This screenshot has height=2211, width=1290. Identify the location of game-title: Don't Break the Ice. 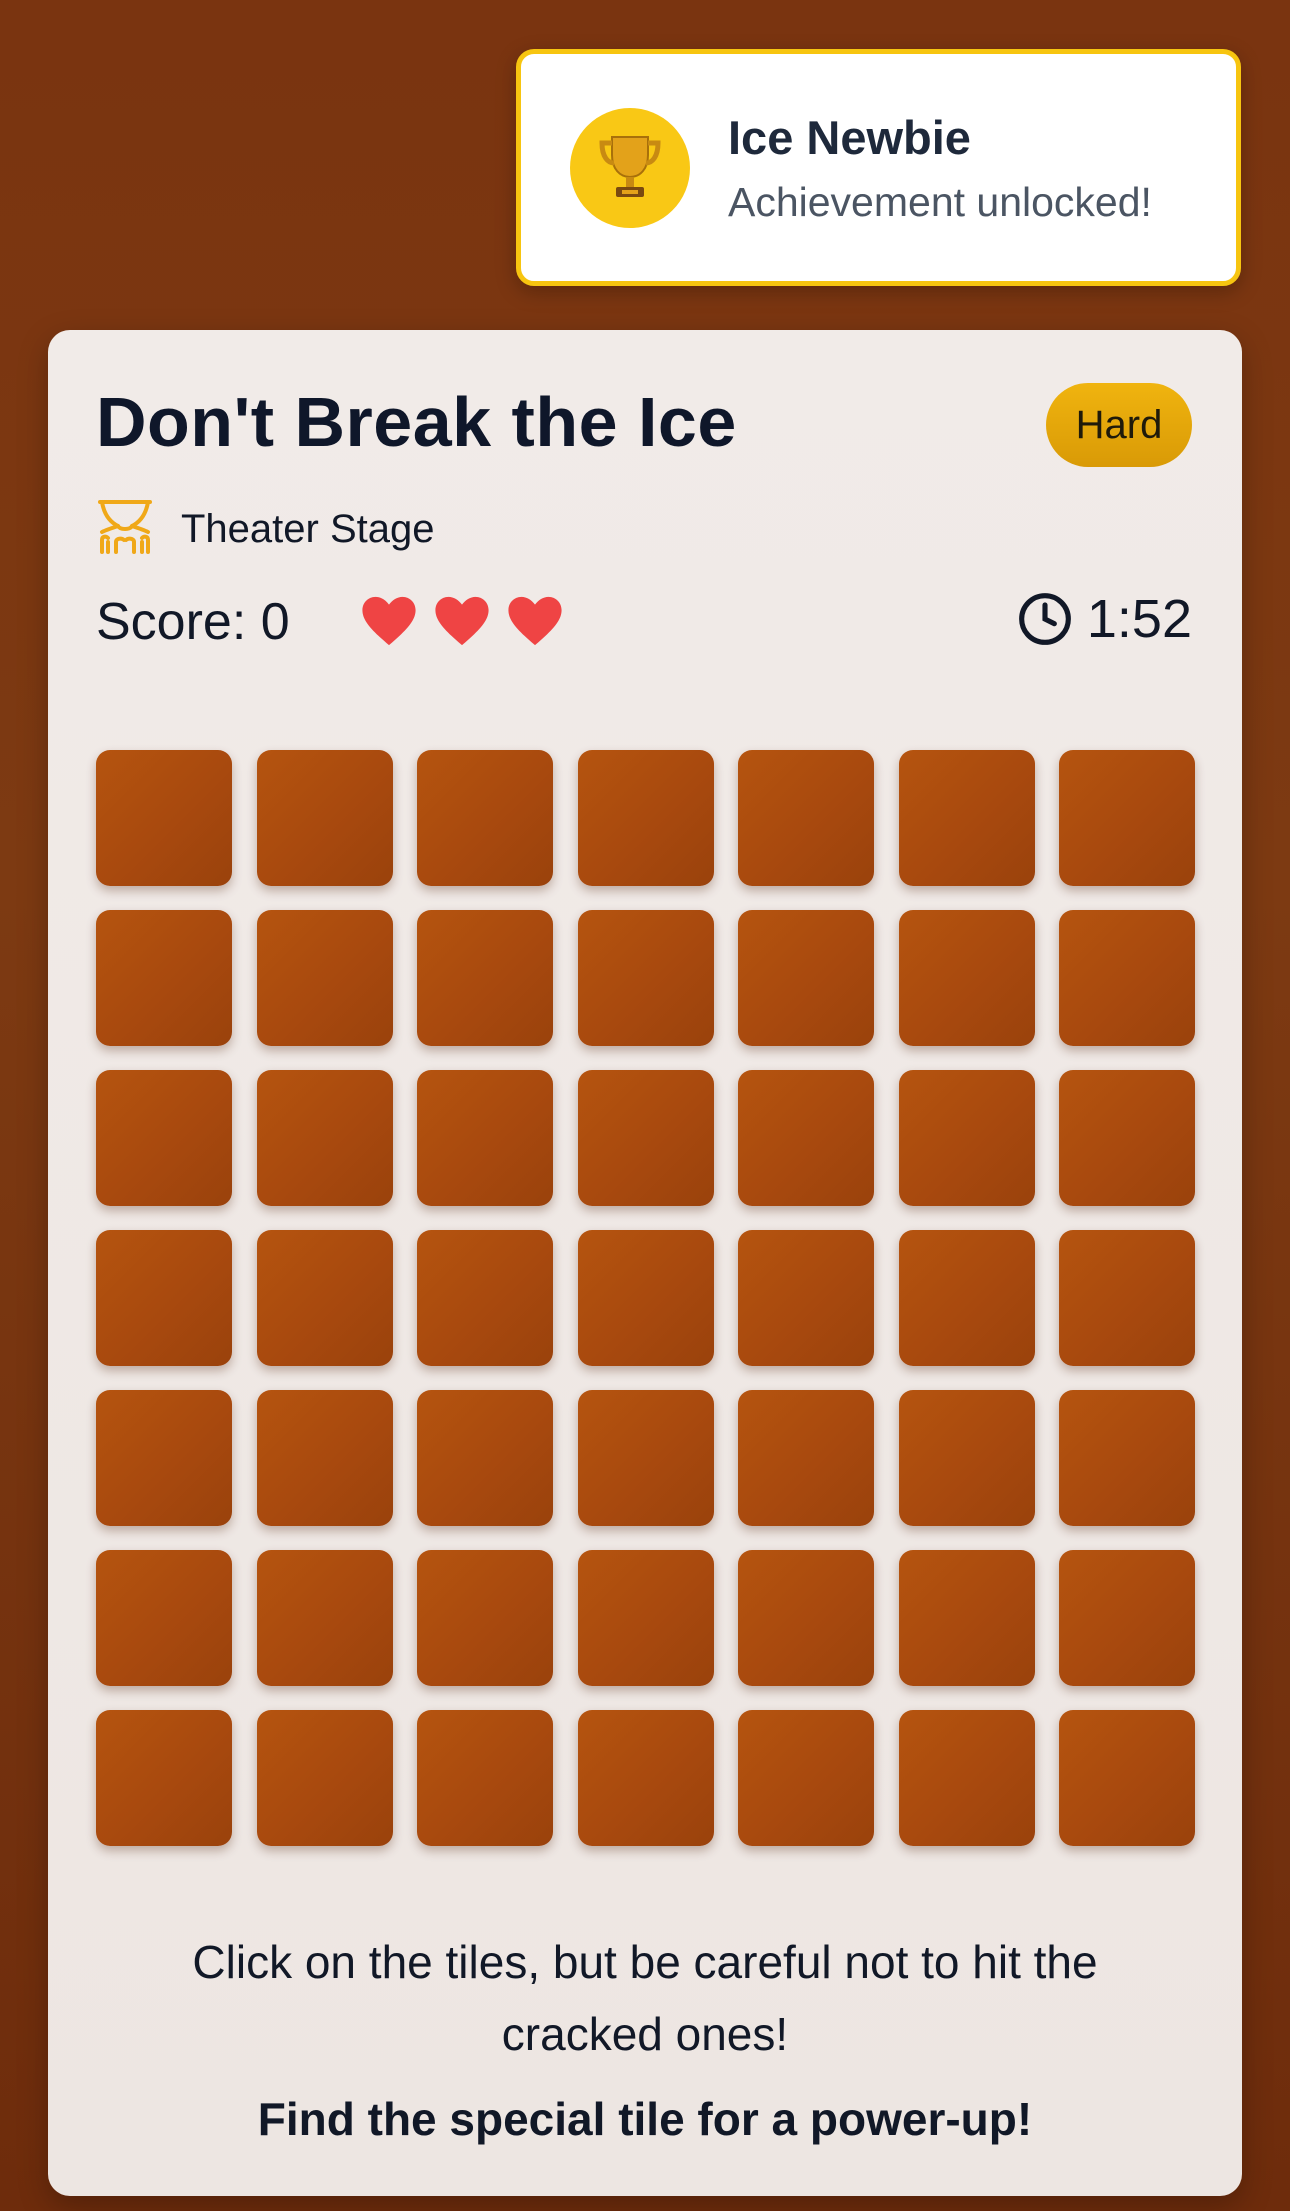
(416, 422).